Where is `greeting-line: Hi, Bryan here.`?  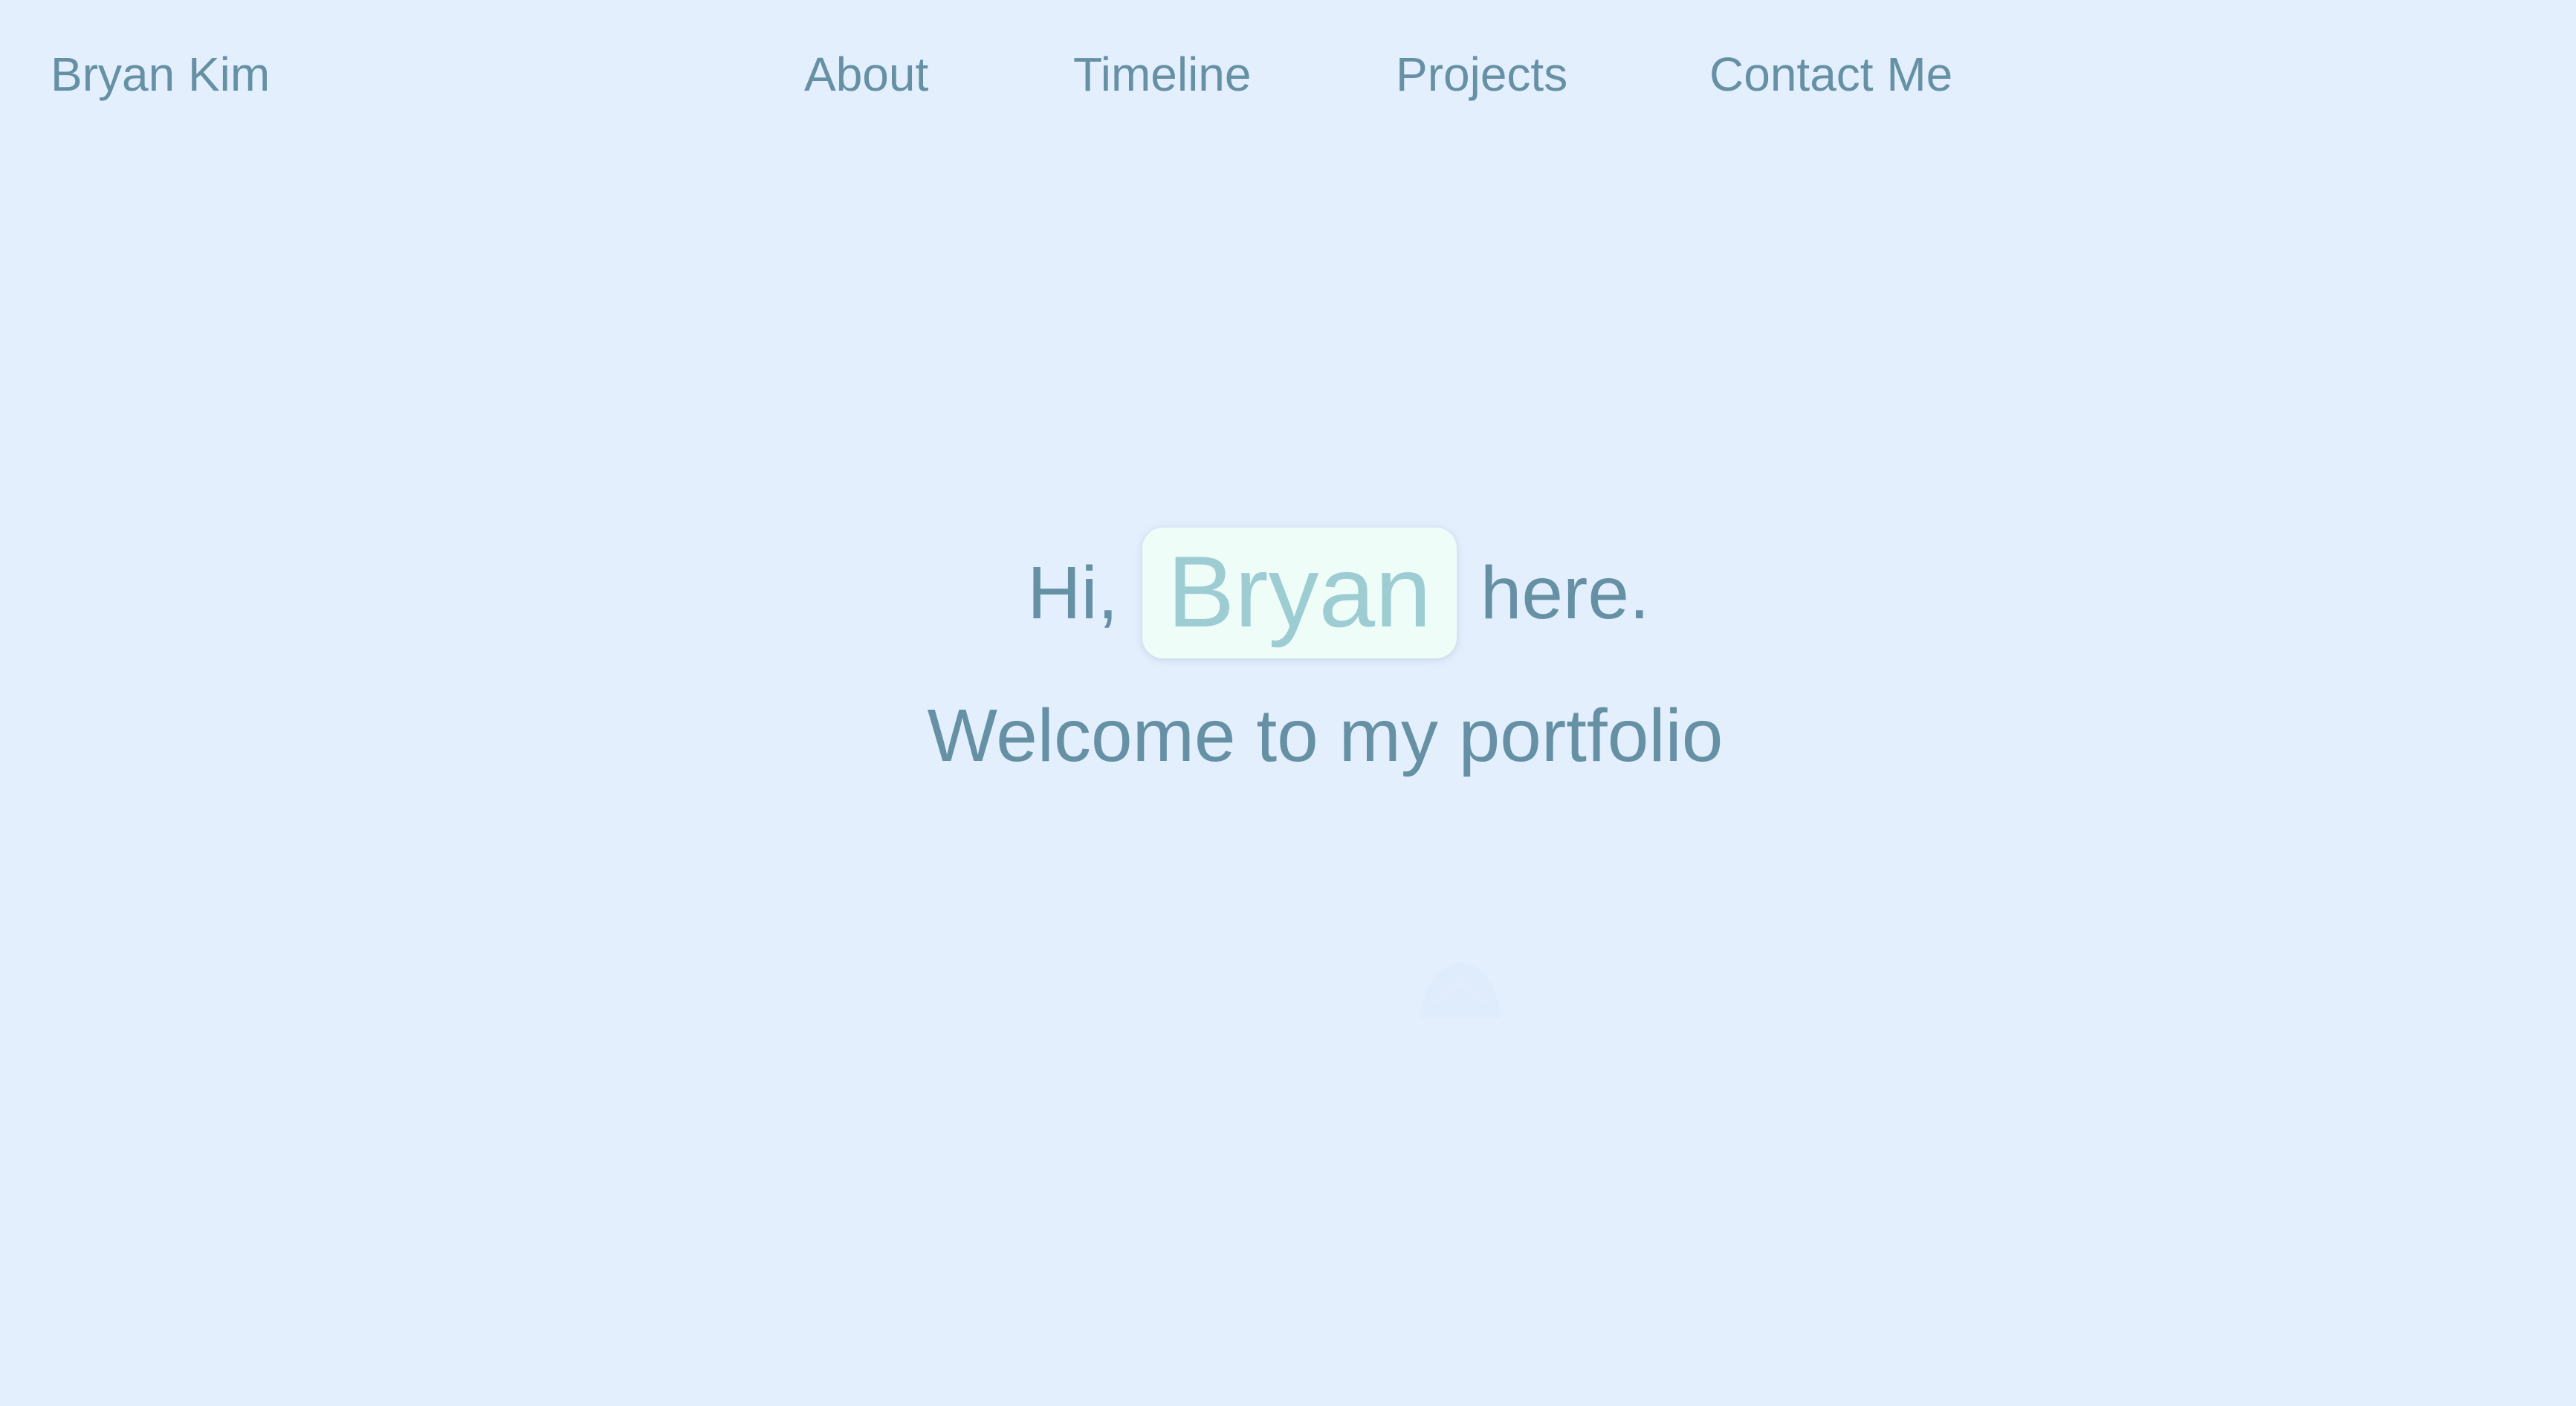
greeting-line: Hi, Bryan here. is located at coordinates (1338, 593).